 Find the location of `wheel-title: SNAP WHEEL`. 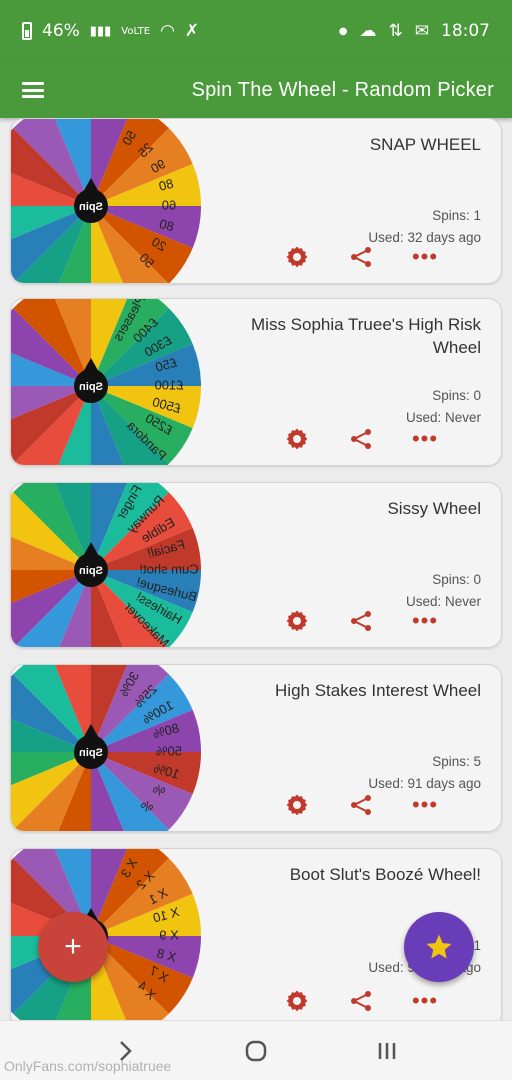

wheel-title: SNAP WHEEL is located at coordinates (425, 144).